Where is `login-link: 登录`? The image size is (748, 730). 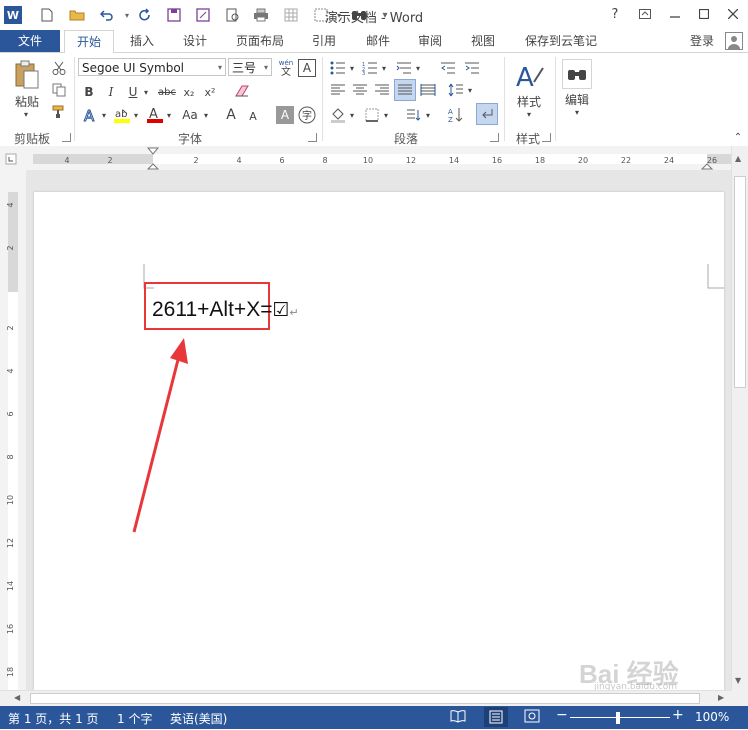 login-link: 登录 is located at coordinates (702, 41).